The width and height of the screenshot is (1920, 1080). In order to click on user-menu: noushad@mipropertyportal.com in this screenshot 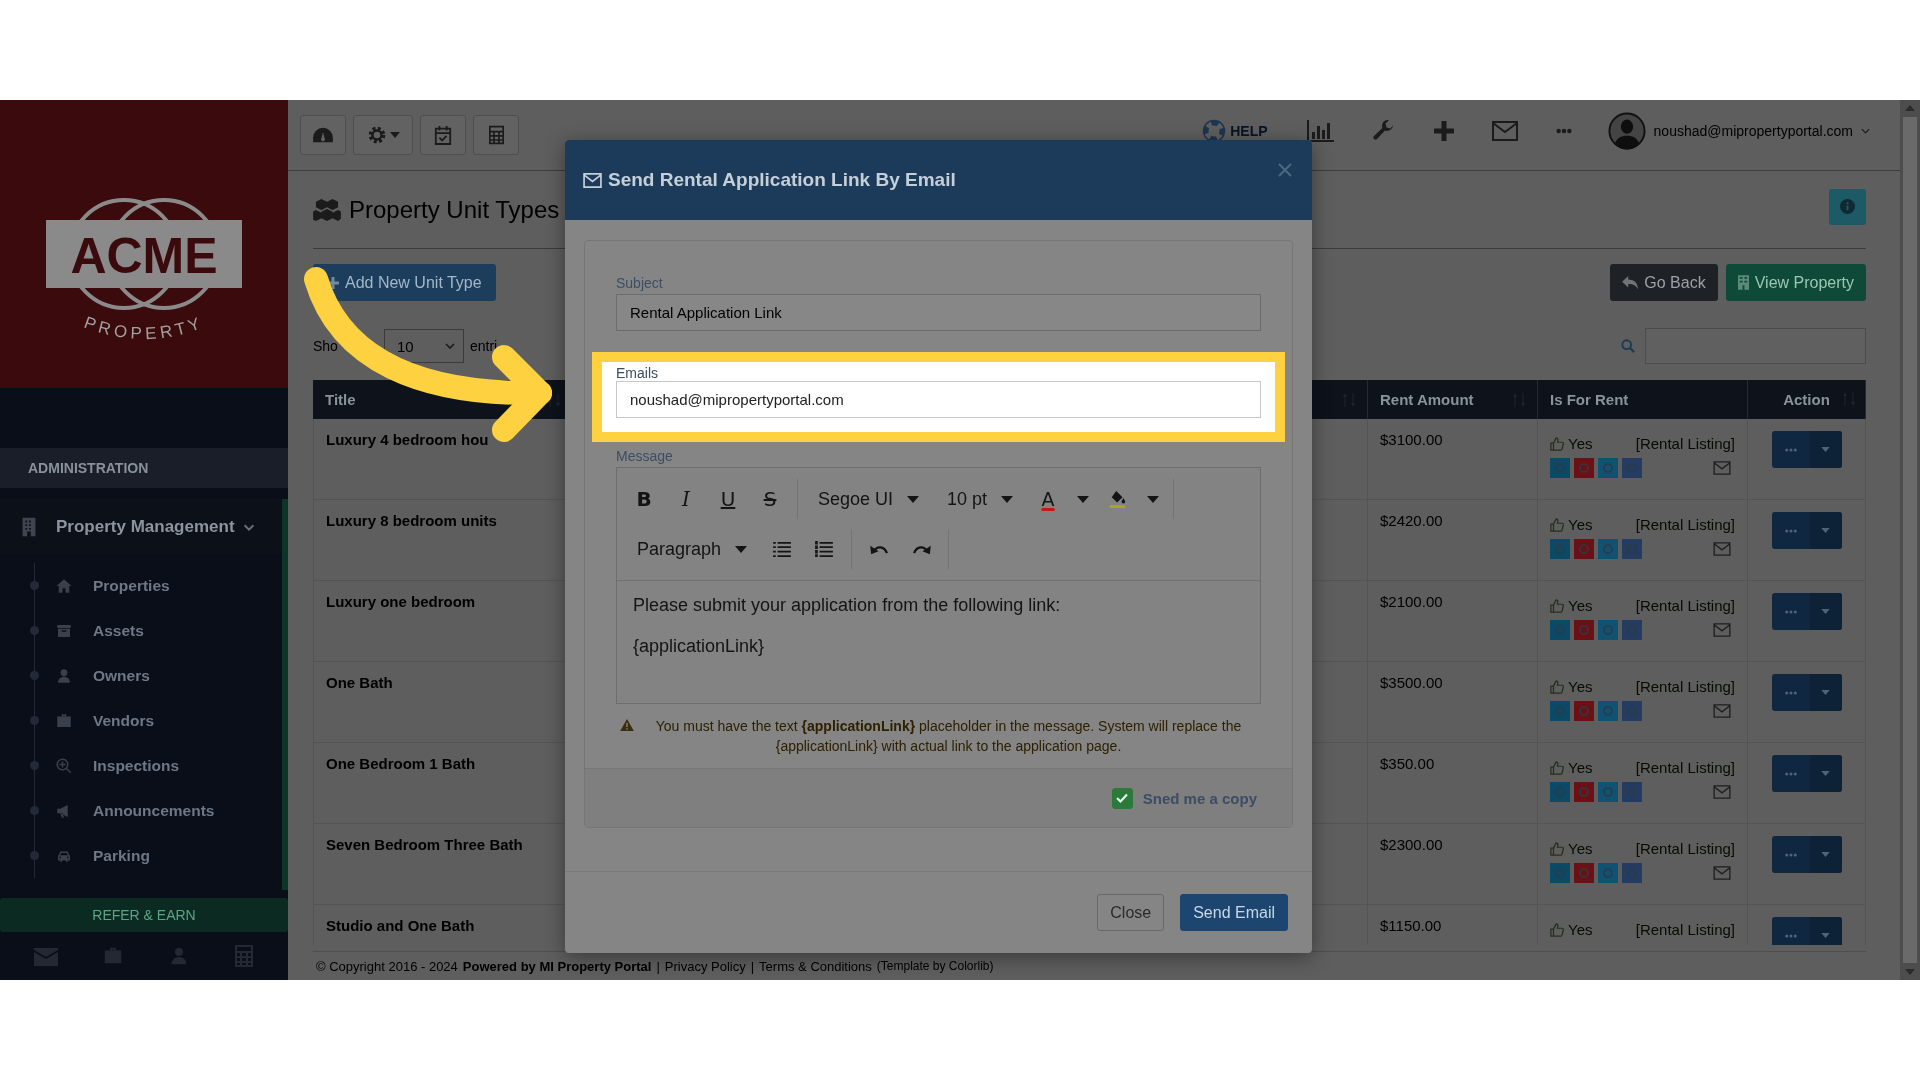, I will do `click(1753, 131)`.